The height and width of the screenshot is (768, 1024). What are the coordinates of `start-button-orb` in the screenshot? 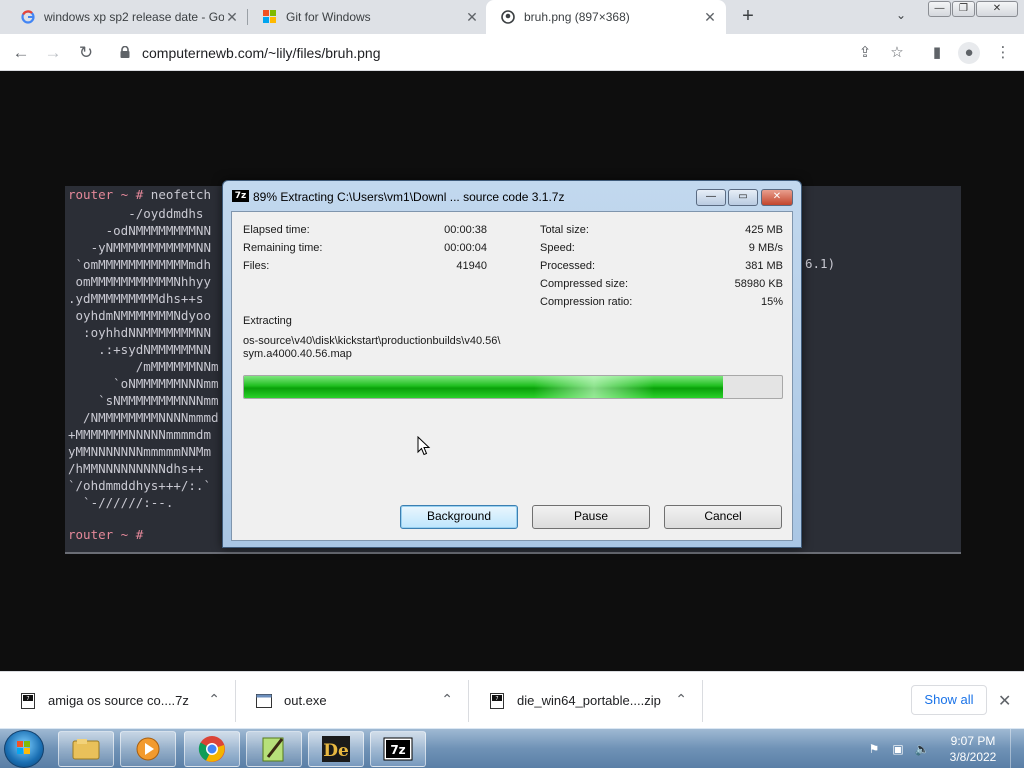 It's located at (24, 749).